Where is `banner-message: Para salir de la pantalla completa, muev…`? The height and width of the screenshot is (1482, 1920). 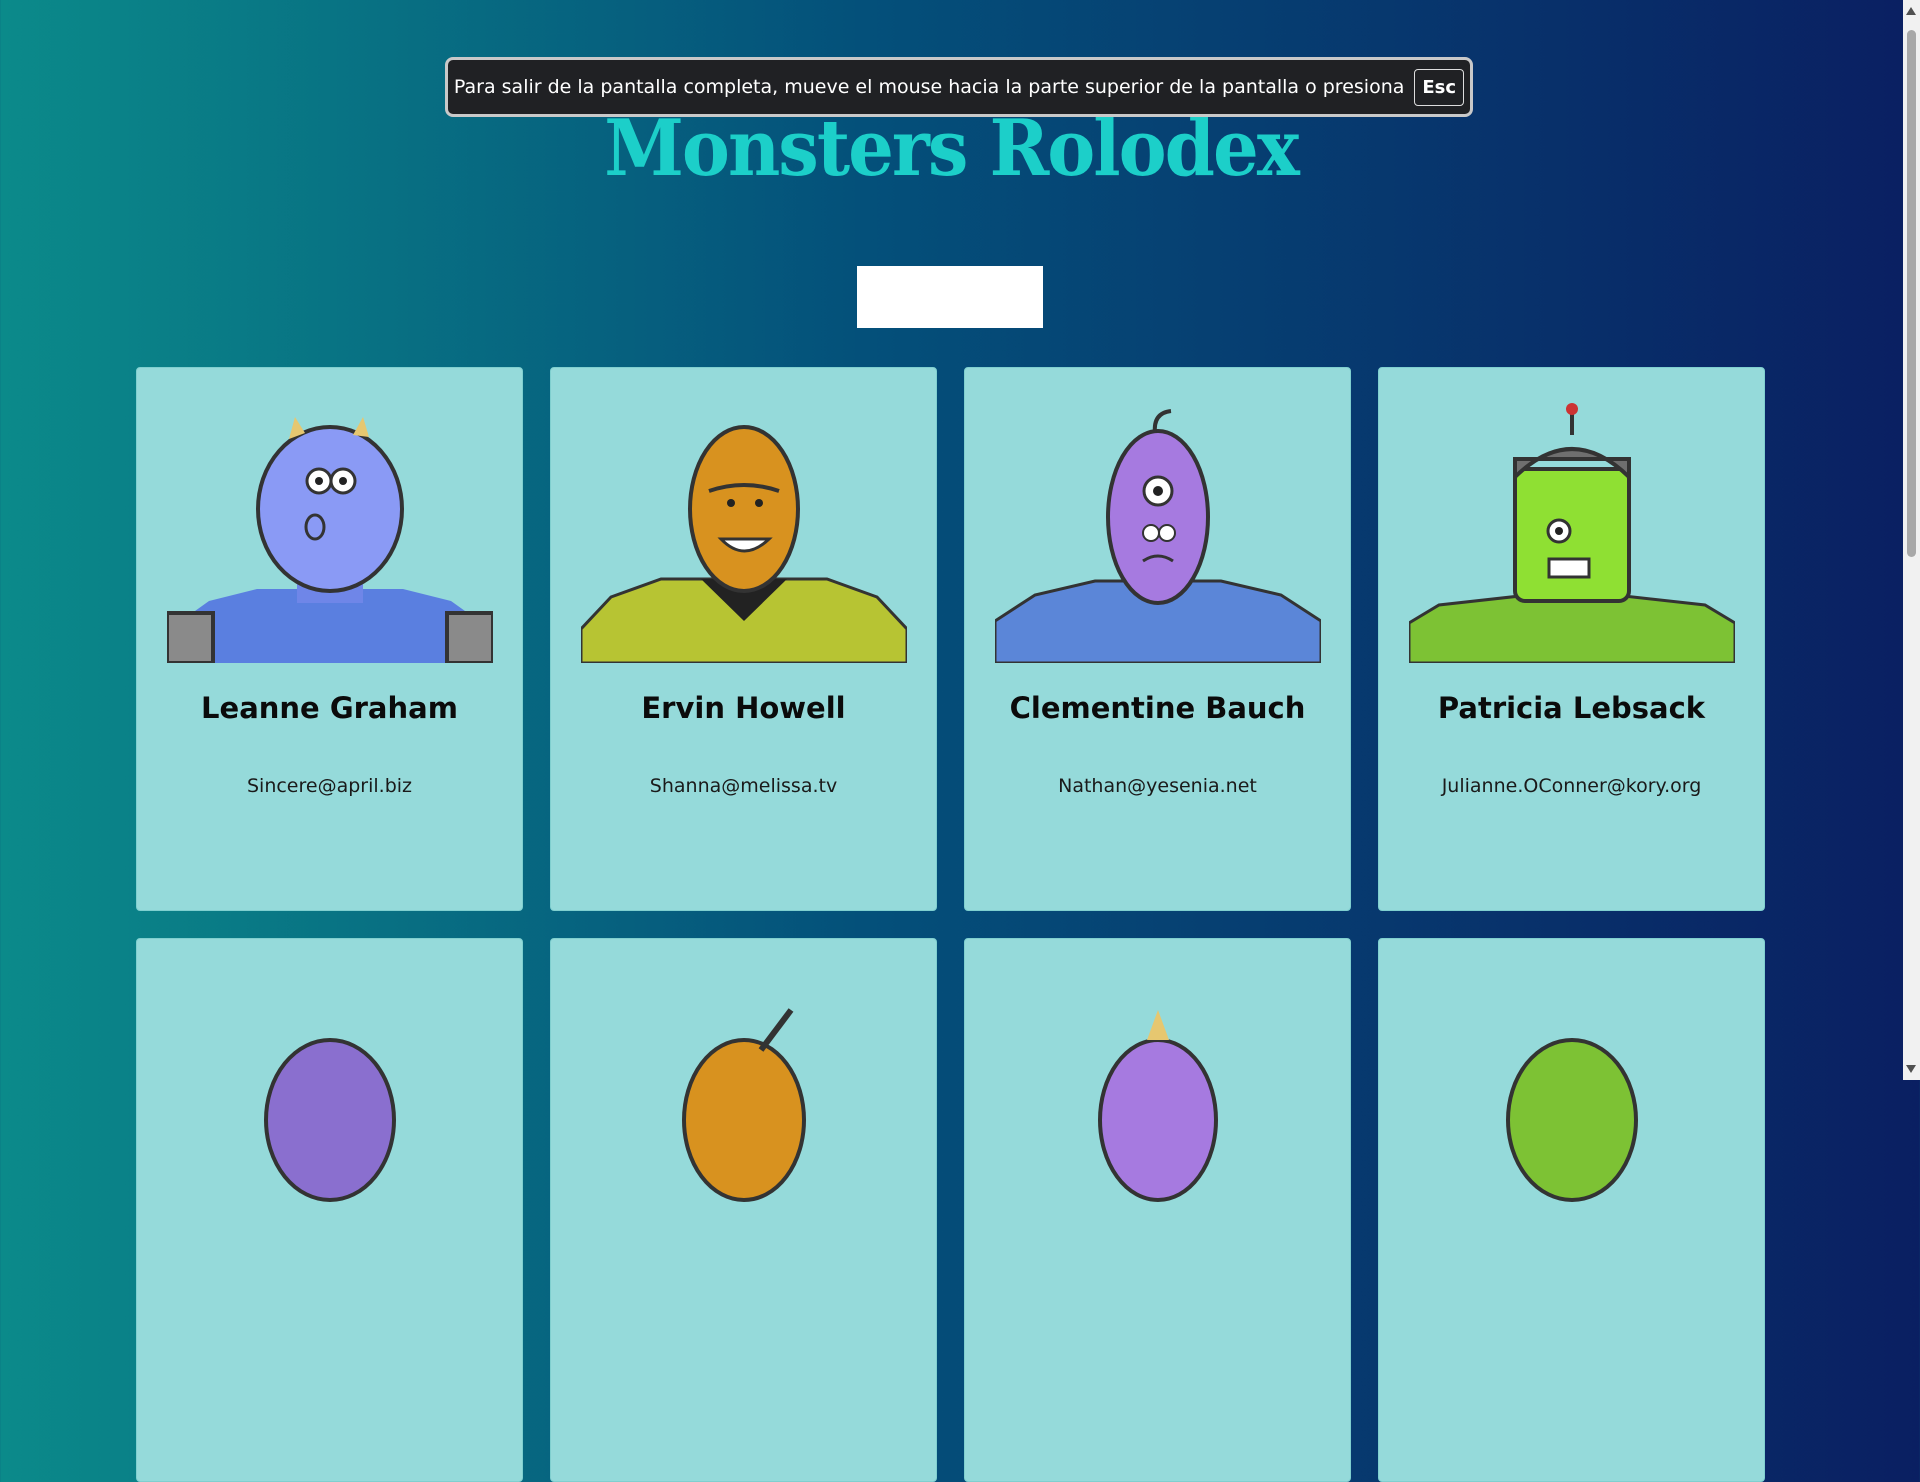
banner-message: Para salir de la pantalla completa, muev… is located at coordinates (929, 87).